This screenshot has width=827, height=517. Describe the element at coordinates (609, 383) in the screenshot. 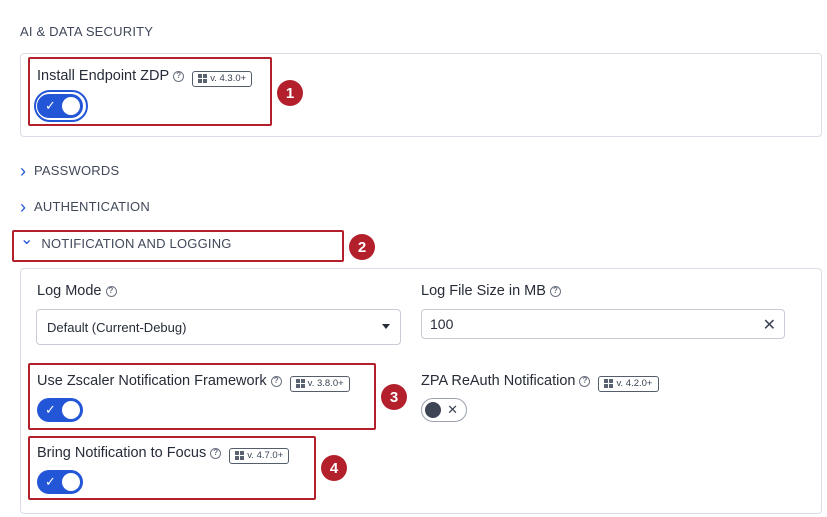

I see `windows-icon` at that location.